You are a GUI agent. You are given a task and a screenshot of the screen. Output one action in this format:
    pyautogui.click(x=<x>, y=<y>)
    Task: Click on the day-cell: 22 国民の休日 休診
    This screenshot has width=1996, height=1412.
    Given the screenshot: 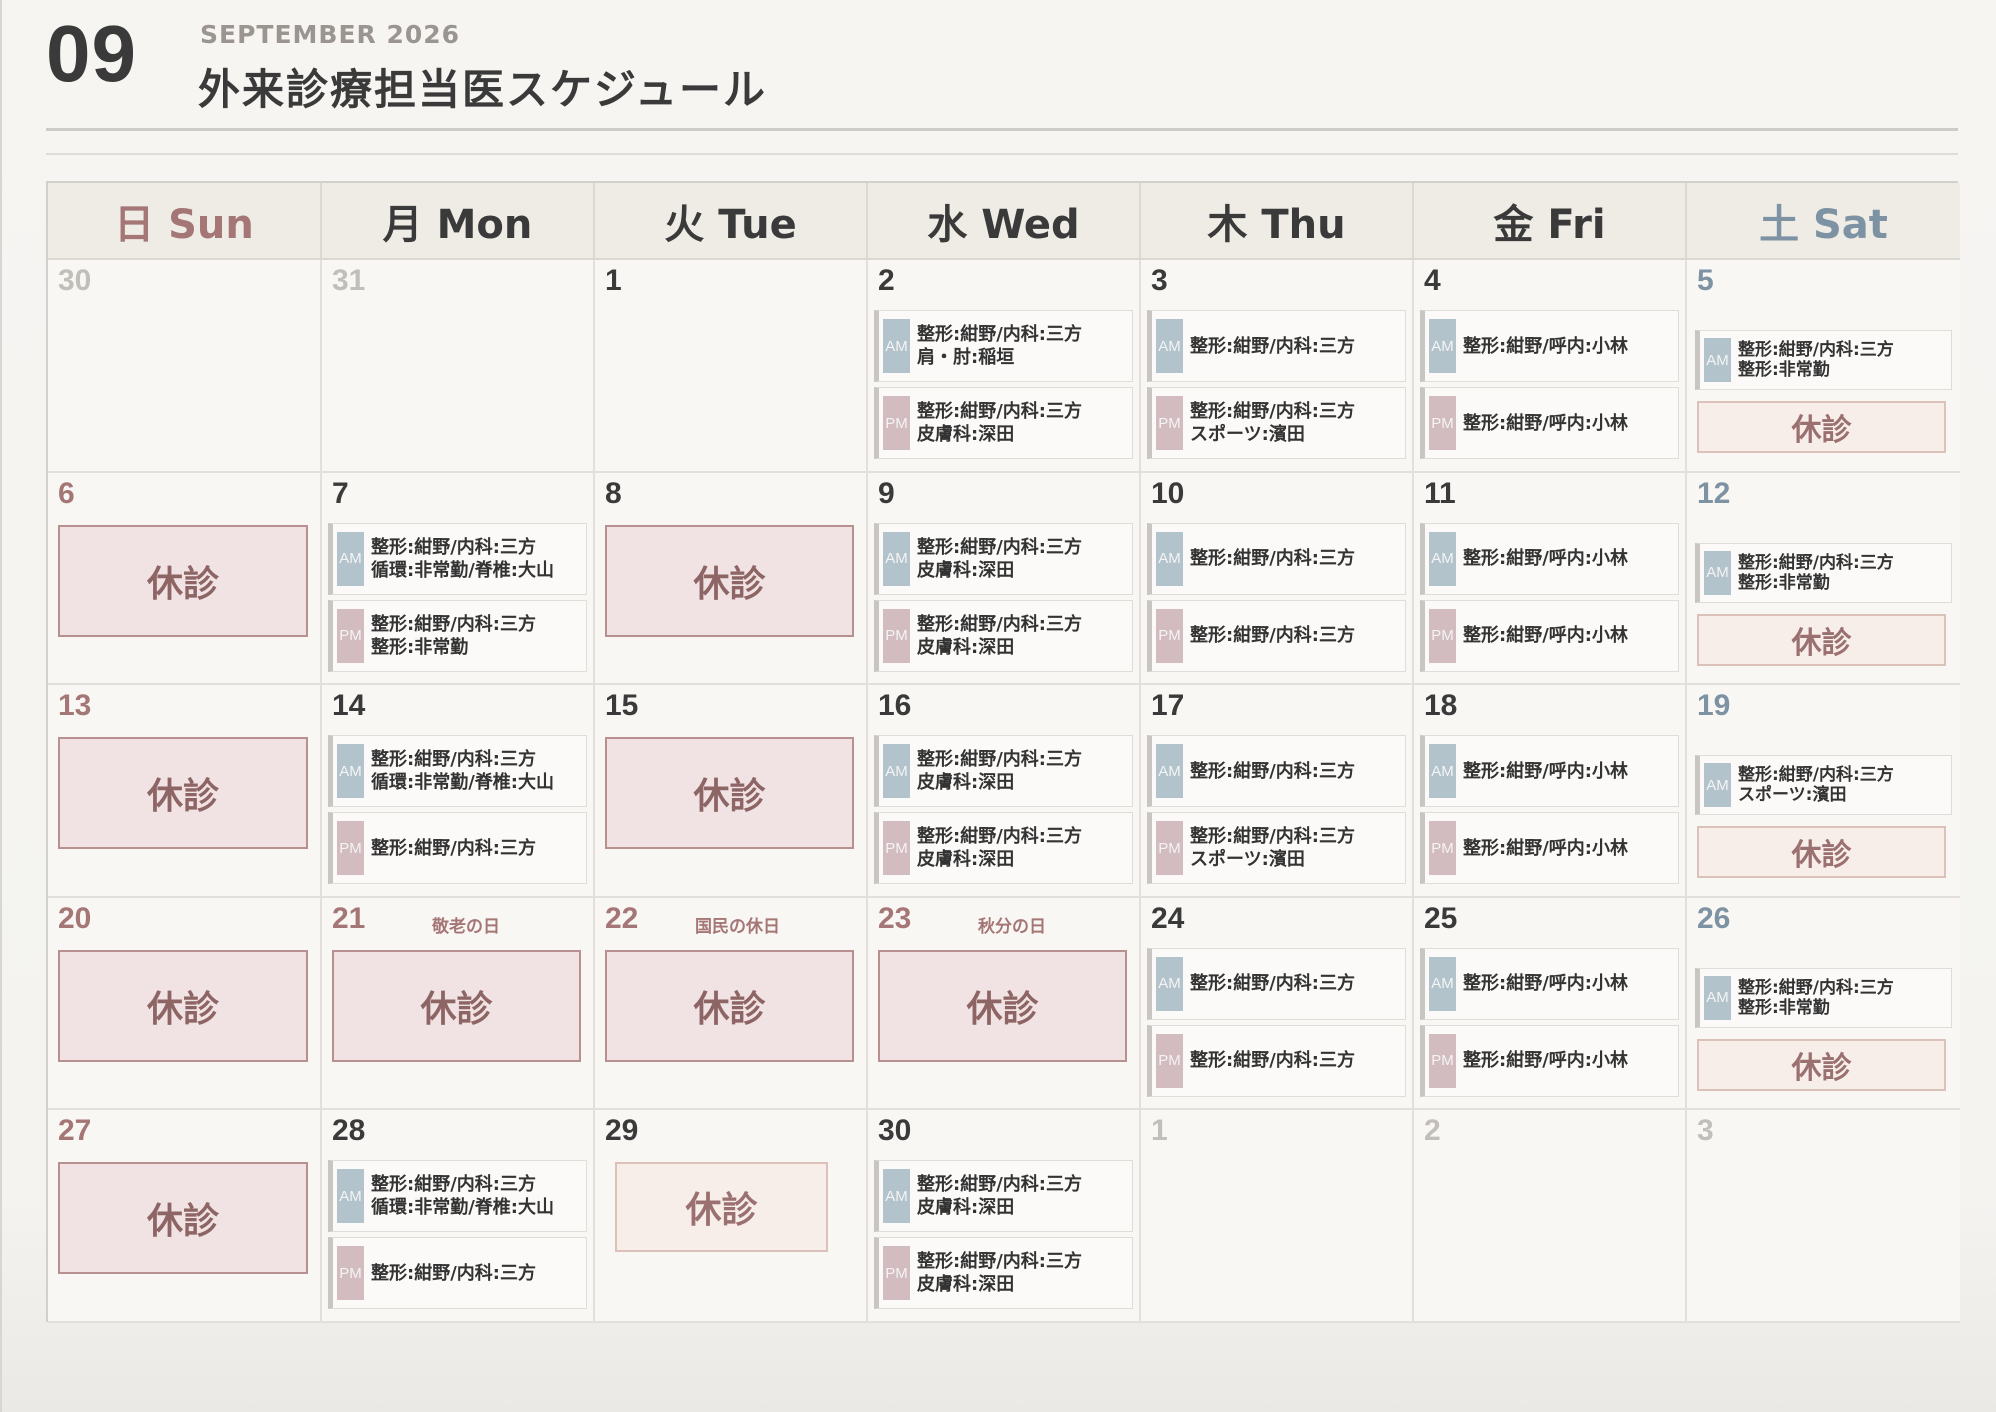 What is the action you would take?
    pyautogui.click(x=731, y=1004)
    